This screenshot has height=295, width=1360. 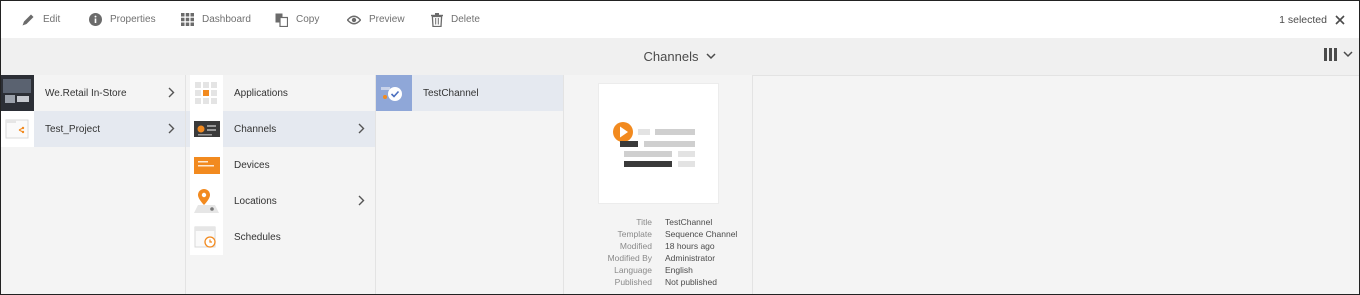 I want to click on page-title-text: Channels, so click(x=671, y=56).